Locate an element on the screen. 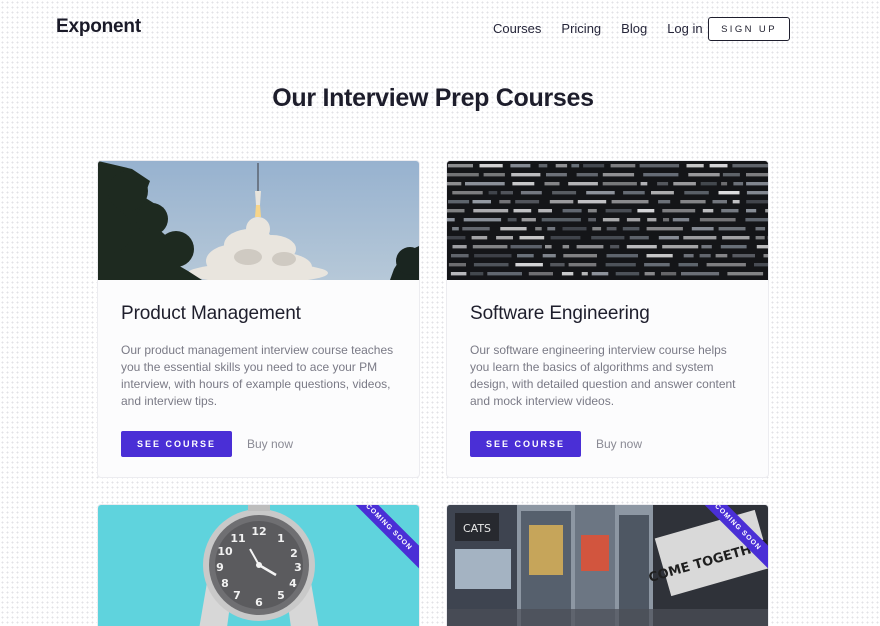 The image size is (880, 626). course-card-coming-soon-1: 12 1 2 3 45 6 78 9 10 11 COMING SOON is located at coordinates (258, 565).